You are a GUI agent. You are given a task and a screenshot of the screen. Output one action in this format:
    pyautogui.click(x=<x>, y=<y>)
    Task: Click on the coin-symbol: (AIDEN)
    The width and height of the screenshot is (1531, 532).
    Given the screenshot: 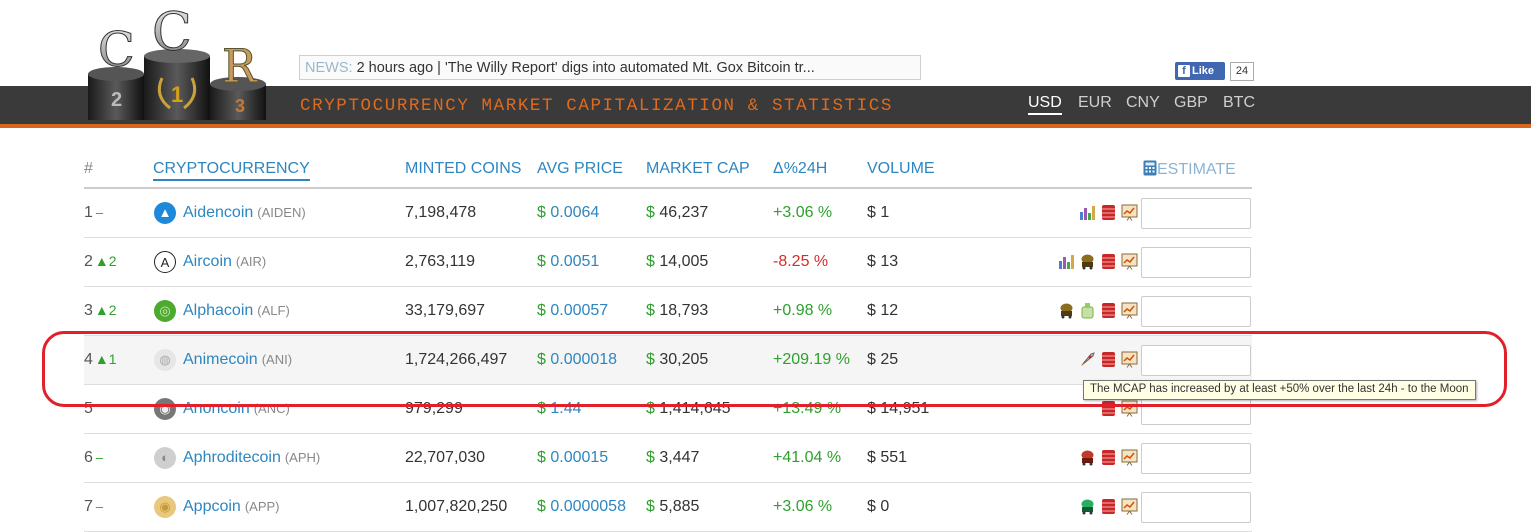 What is the action you would take?
    pyautogui.click(x=281, y=212)
    